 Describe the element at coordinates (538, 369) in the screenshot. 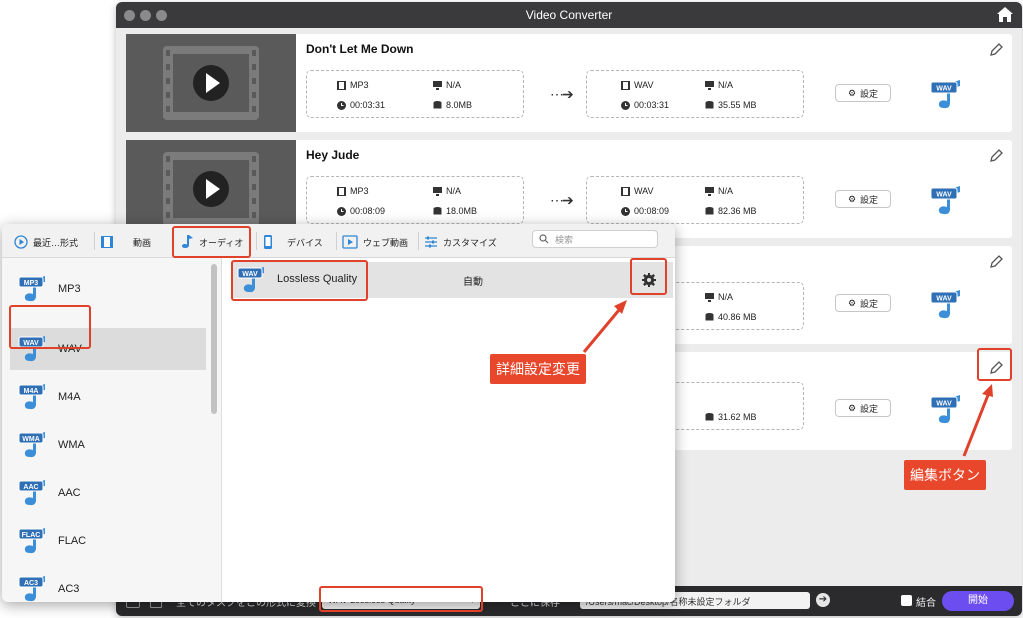

I see `callout-advanced-settings: 詳細設定変更` at that location.